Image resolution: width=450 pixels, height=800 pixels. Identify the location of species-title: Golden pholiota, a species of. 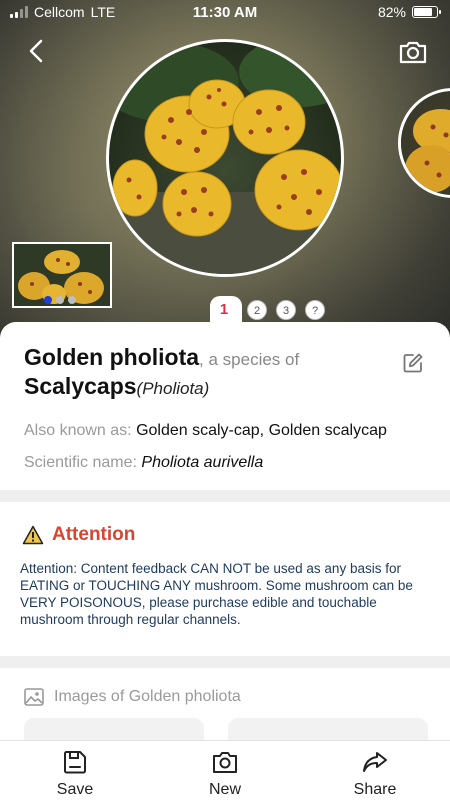
(204, 357).